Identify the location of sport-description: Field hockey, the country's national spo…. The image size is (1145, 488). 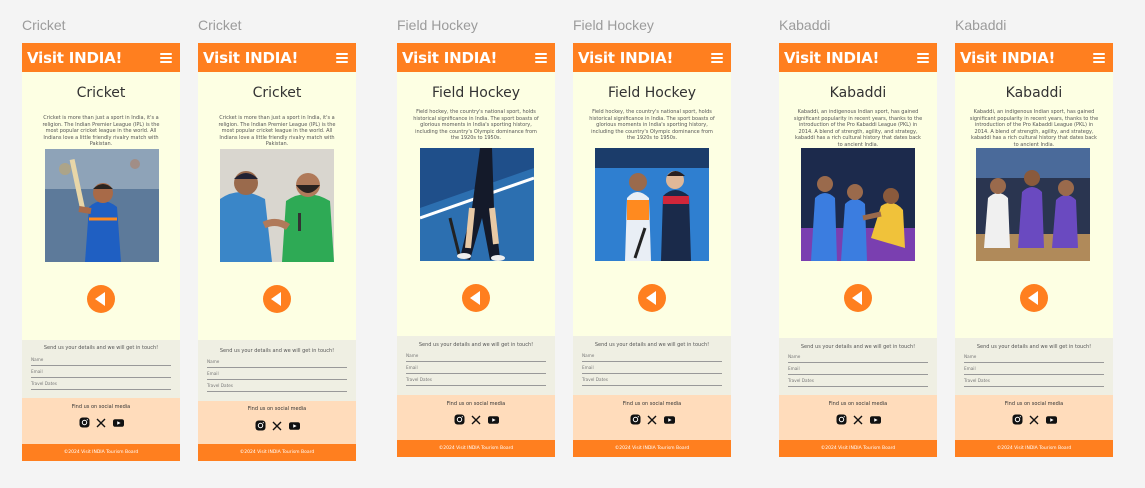
(652, 125).